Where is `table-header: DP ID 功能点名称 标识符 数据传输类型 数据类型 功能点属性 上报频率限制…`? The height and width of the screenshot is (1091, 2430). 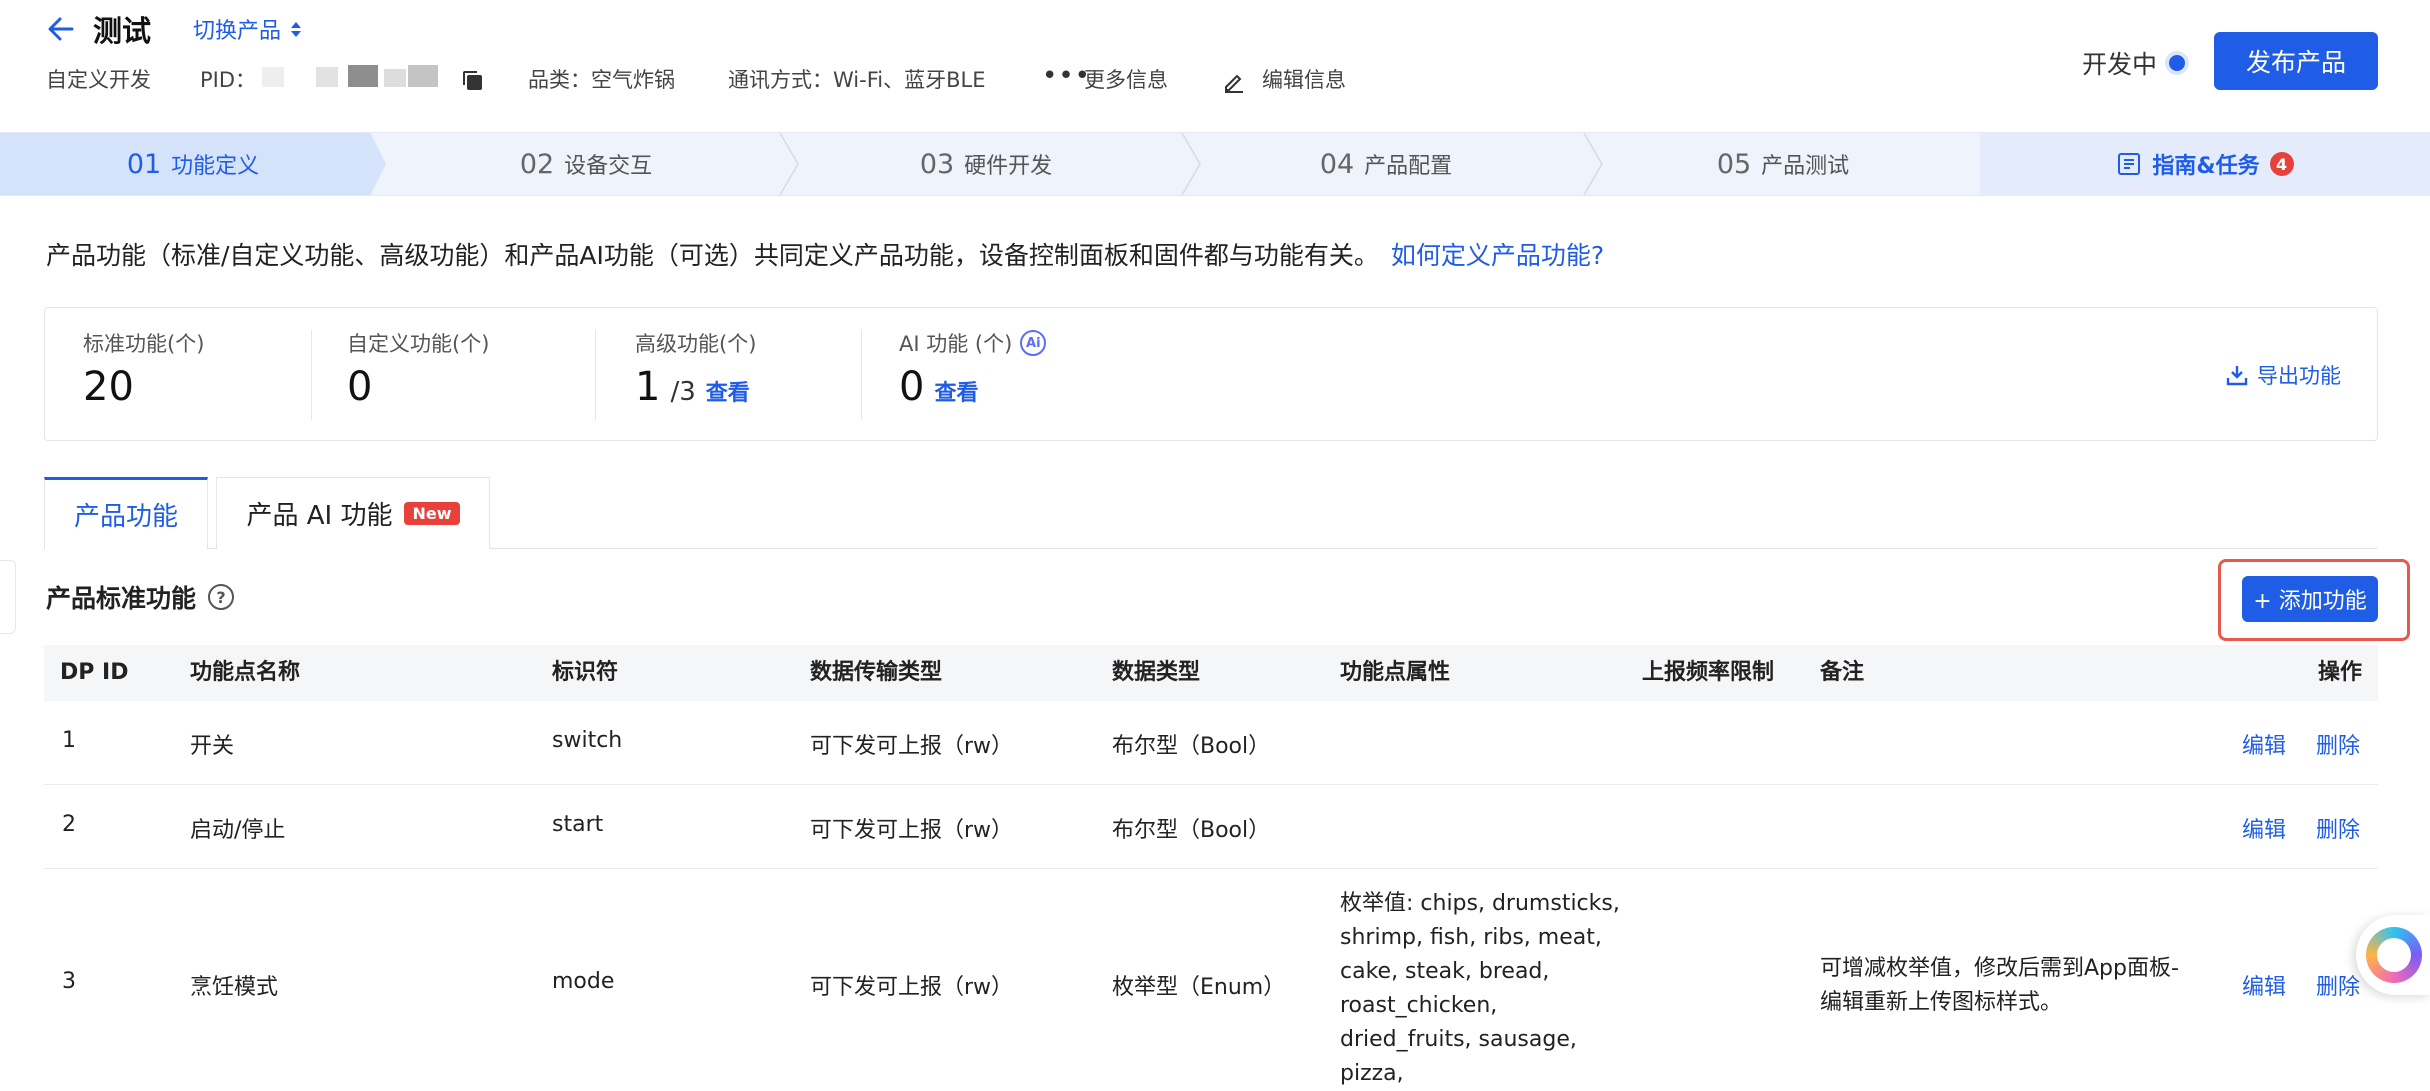 table-header: DP ID 功能点名称 标识符 数据传输类型 数据类型 功能点属性 上报频率限制… is located at coordinates (1211, 673).